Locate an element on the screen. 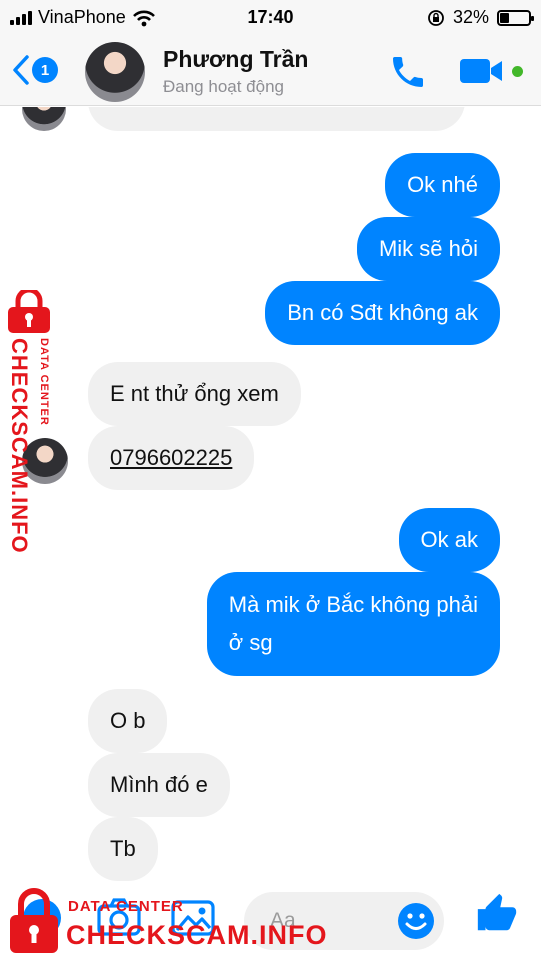 The height and width of the screenshot is (960, 541). emoji-button is located at coordinates (416, 923).